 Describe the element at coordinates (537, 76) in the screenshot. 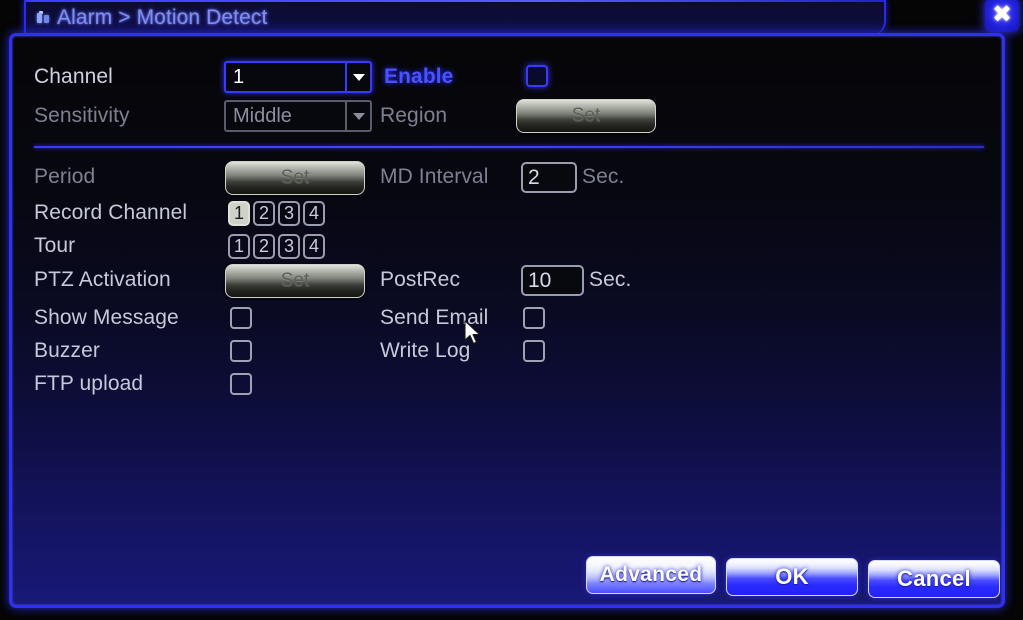

I see `enable-checkbox` at that location.